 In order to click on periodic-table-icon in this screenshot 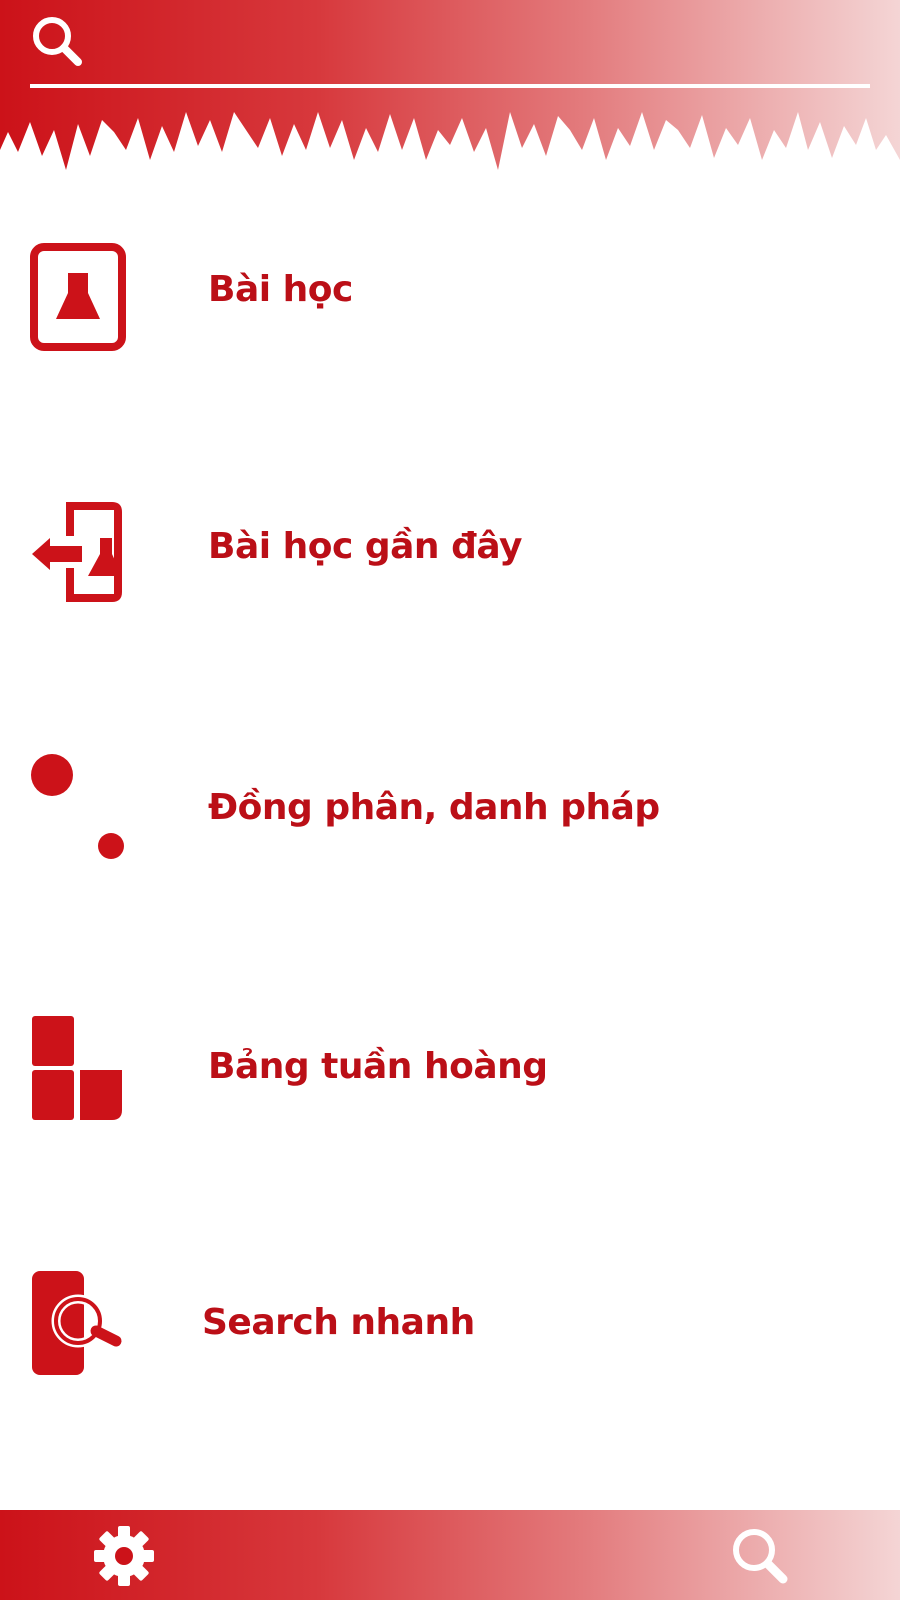, I will do `click(78, 1069)`.